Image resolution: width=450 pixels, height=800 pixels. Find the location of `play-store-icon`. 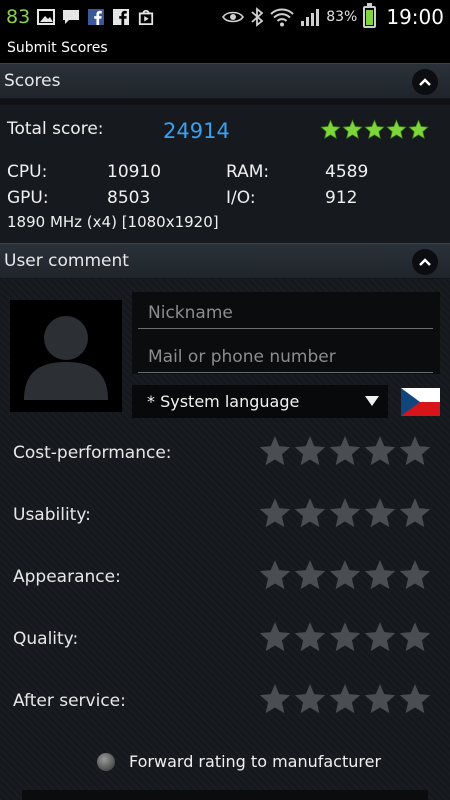

play-store-icon is located at coordinates (146, 17).